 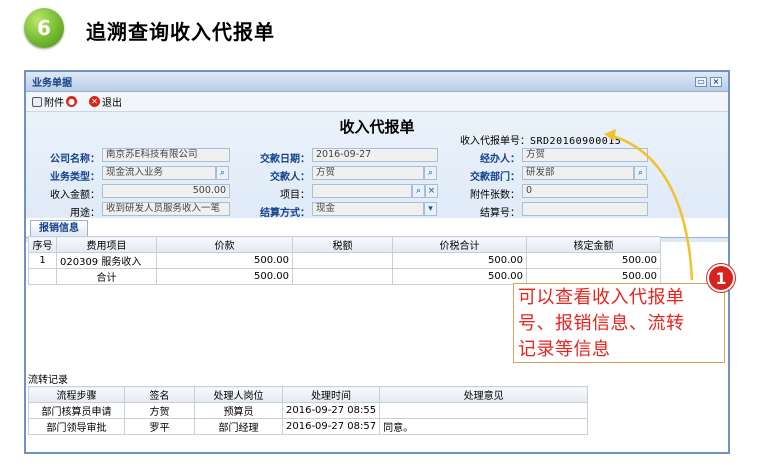 What do you see at coordinates (418, 191) in the screenshot?
I see `project-search-icon: ⌕` at bounding box center [418, 191].